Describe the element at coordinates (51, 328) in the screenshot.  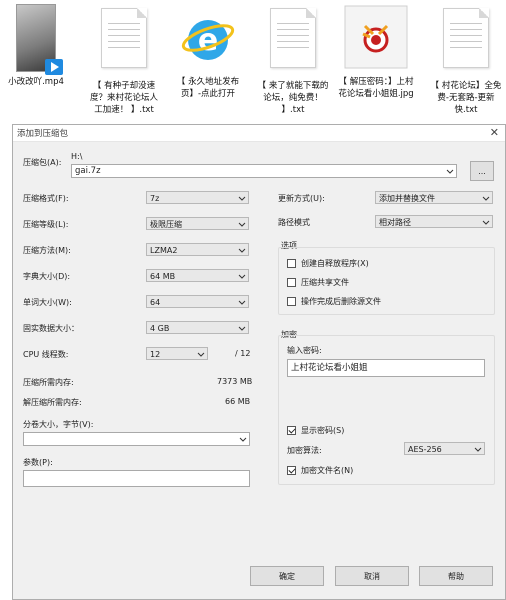
I see `solid-label: 固实数据大小：` at that location.